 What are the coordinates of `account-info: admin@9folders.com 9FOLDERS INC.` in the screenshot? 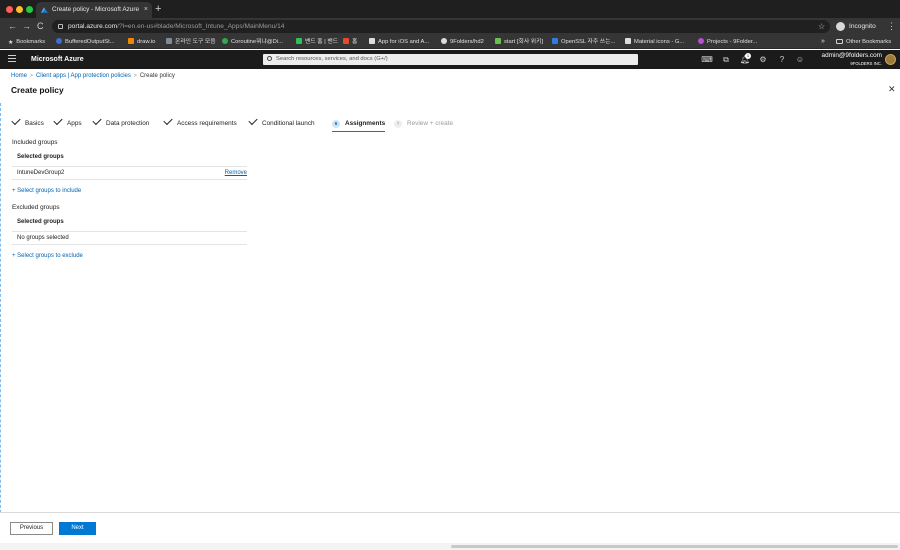 It's located at (845, 59).